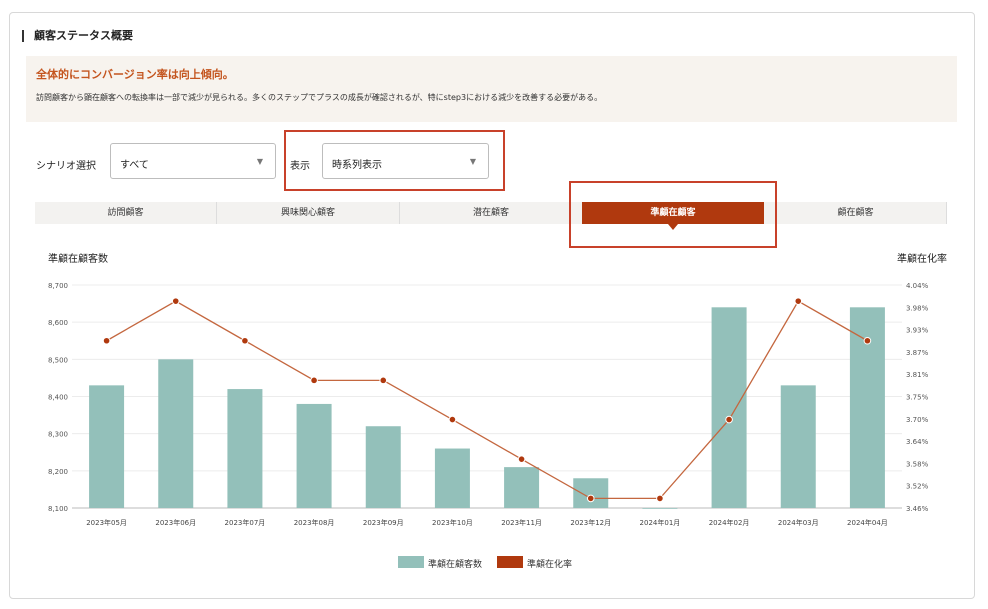 This screenshot has width=988, height=609. What do you see at coordinates (78, 258) in the screenshot?
I see `left-axis-title: 準顧在顧客数` at bounding box center [78, 258].